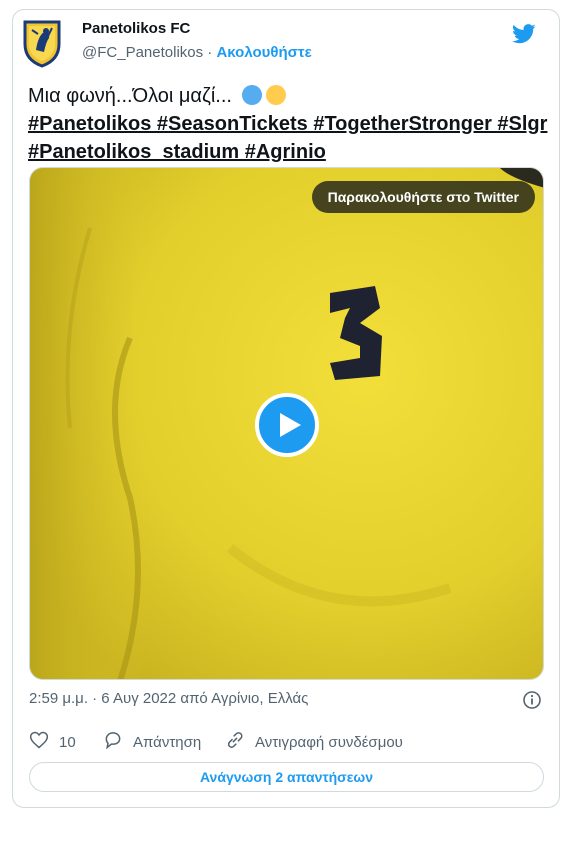  I want to click on heart-icon, so click(39, 742).